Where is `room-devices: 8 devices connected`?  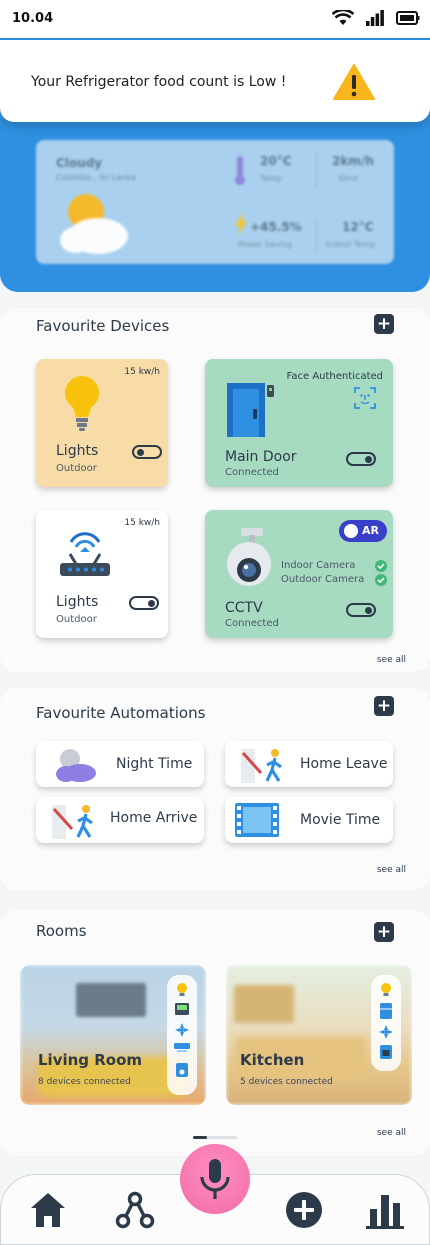 room-devices: 8 devices connected is located at coordinates (84, 1082).